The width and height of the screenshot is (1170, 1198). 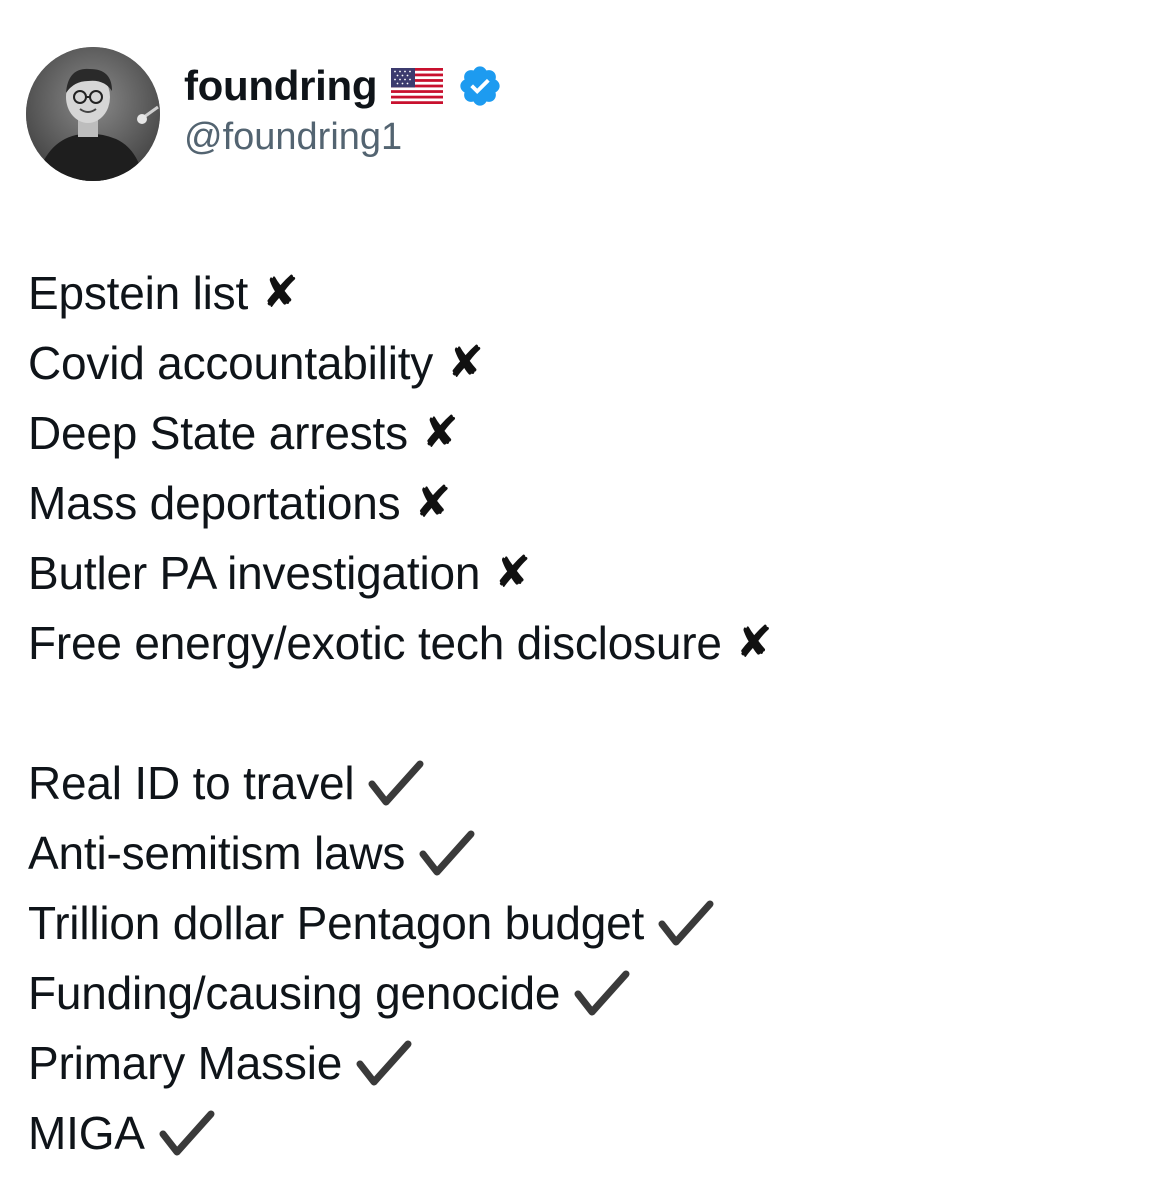 I want to click on item-text: Deep State arrests, so click(x=218, y=433).